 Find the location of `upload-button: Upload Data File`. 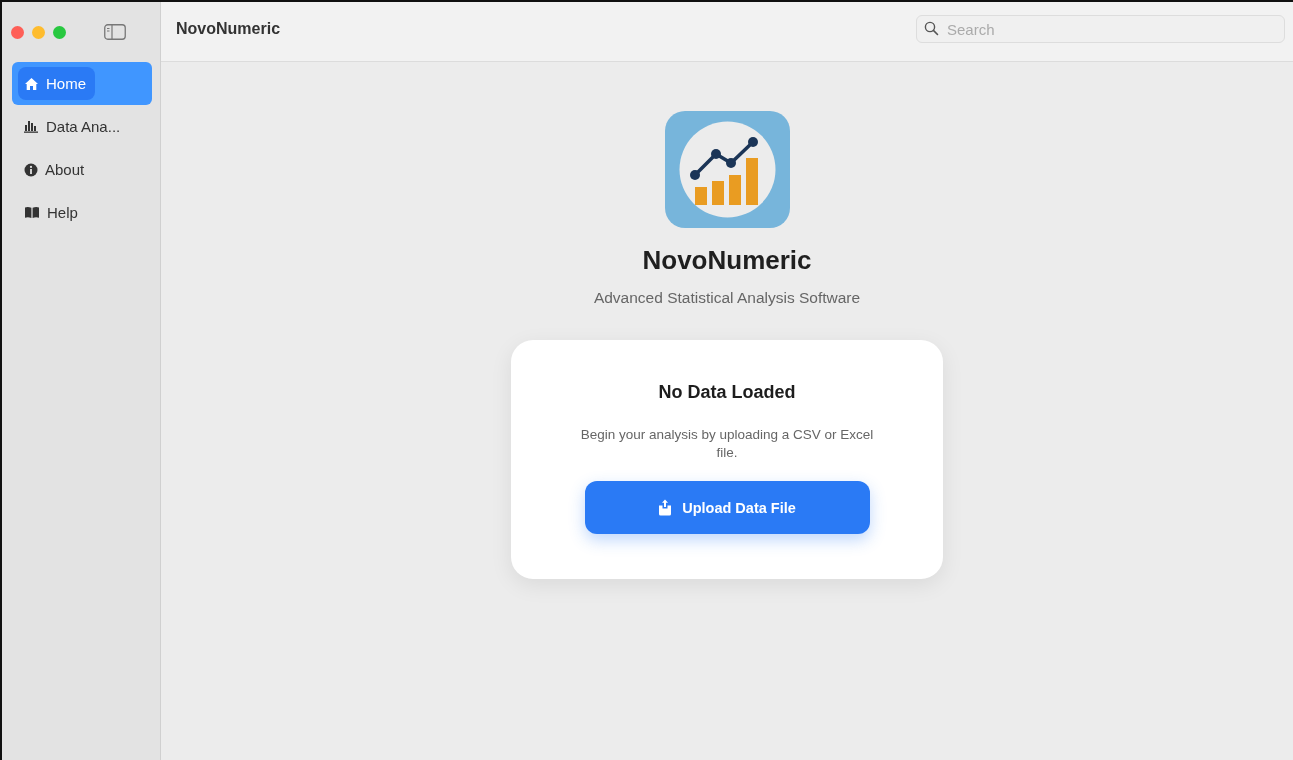

upload-button: Upload Data File is located at coordinates (727, 507).